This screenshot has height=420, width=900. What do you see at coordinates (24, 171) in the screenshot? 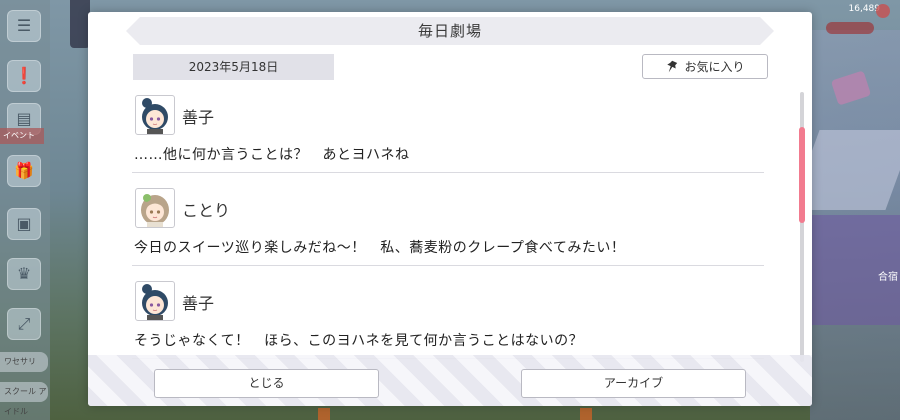
I see `gift-icon: 🎁` at bounding box center [24, 171].